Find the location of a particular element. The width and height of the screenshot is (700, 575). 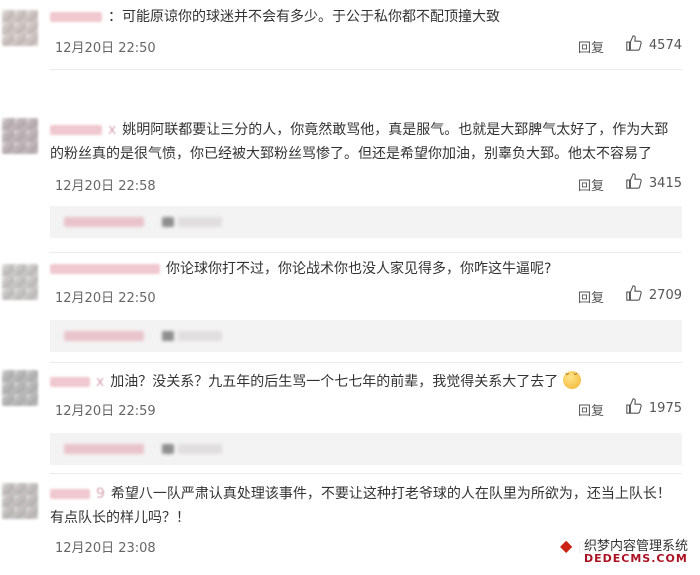

watermark-domain: DEDECMS.COM is located at coordinates (636, 558).